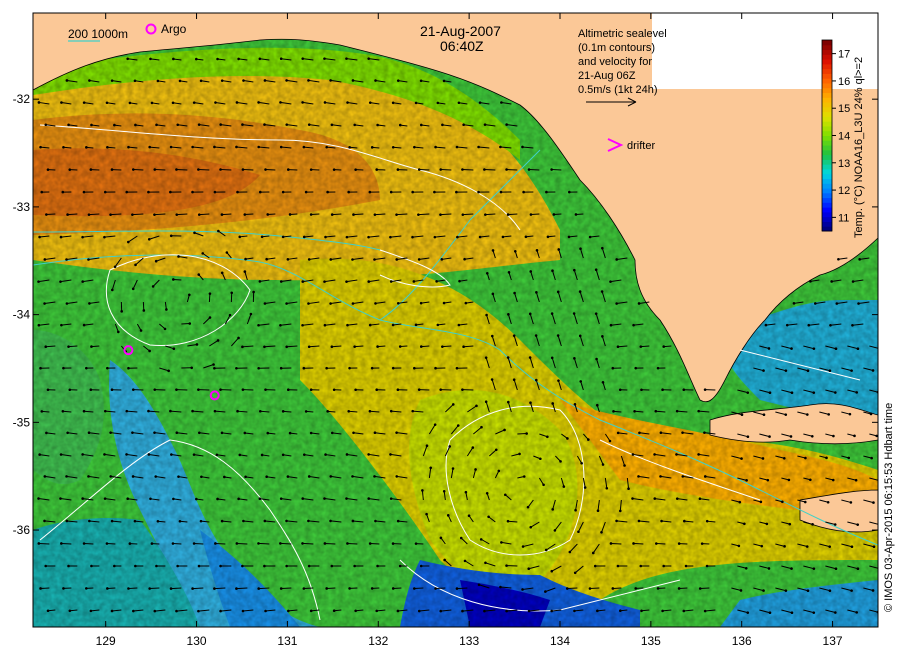  Describe the element at coordinates (98, 34) in the screenshot. I see `contour-legend-label: 200 1000m` at that location.